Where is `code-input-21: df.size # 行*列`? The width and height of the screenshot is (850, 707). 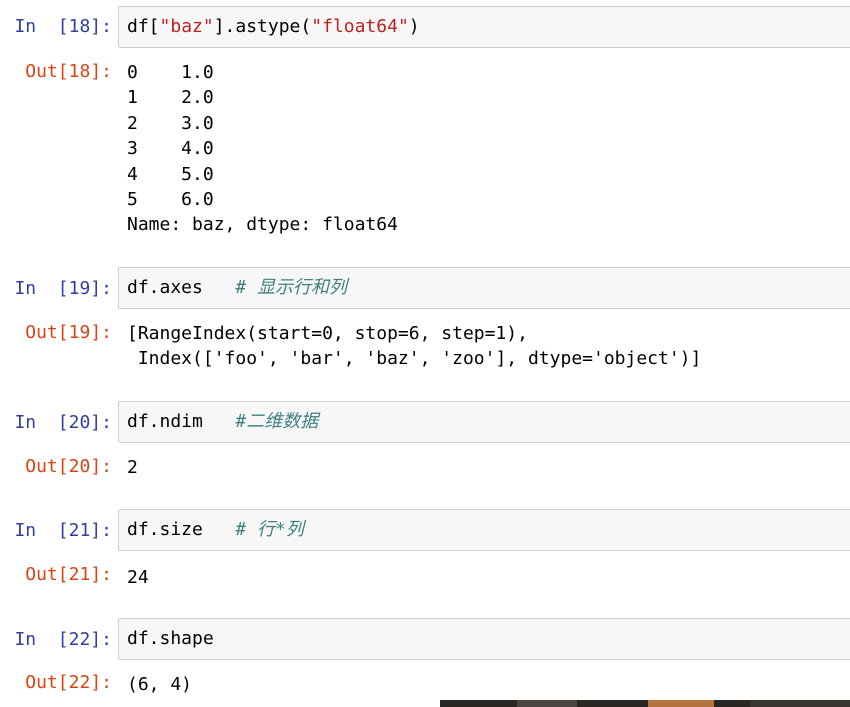
code-input-21: df.size # 行*列 is located at coordinates (484, 530).